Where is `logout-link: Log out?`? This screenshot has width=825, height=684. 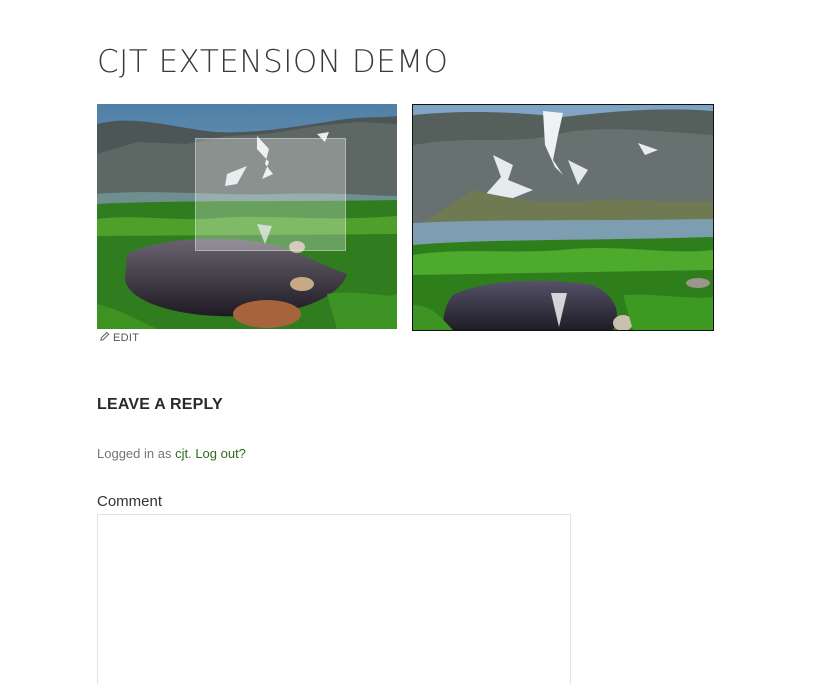
logout-link: Log out? is located at coordinates (220, 453).